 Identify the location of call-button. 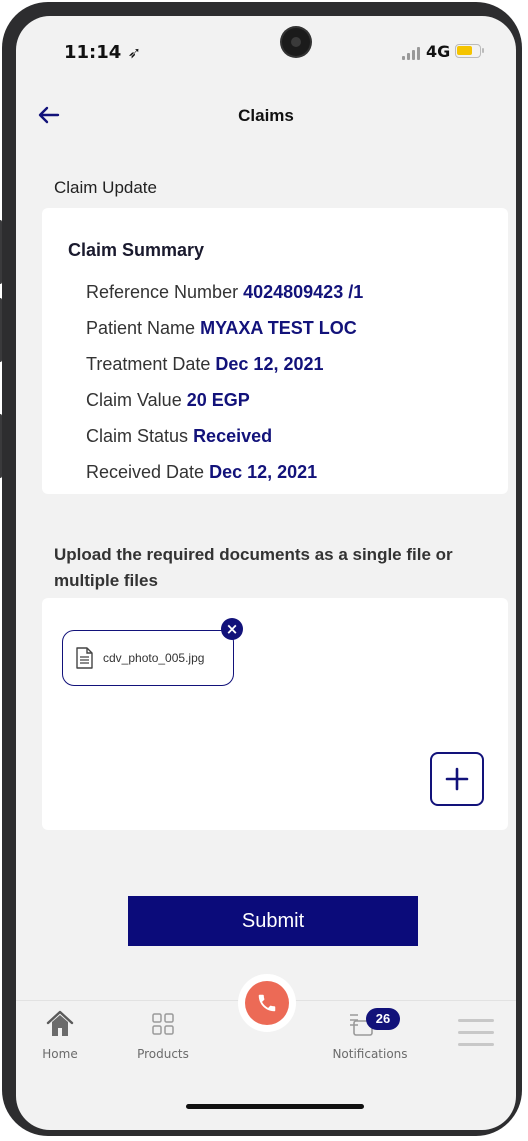
(267, 1003).